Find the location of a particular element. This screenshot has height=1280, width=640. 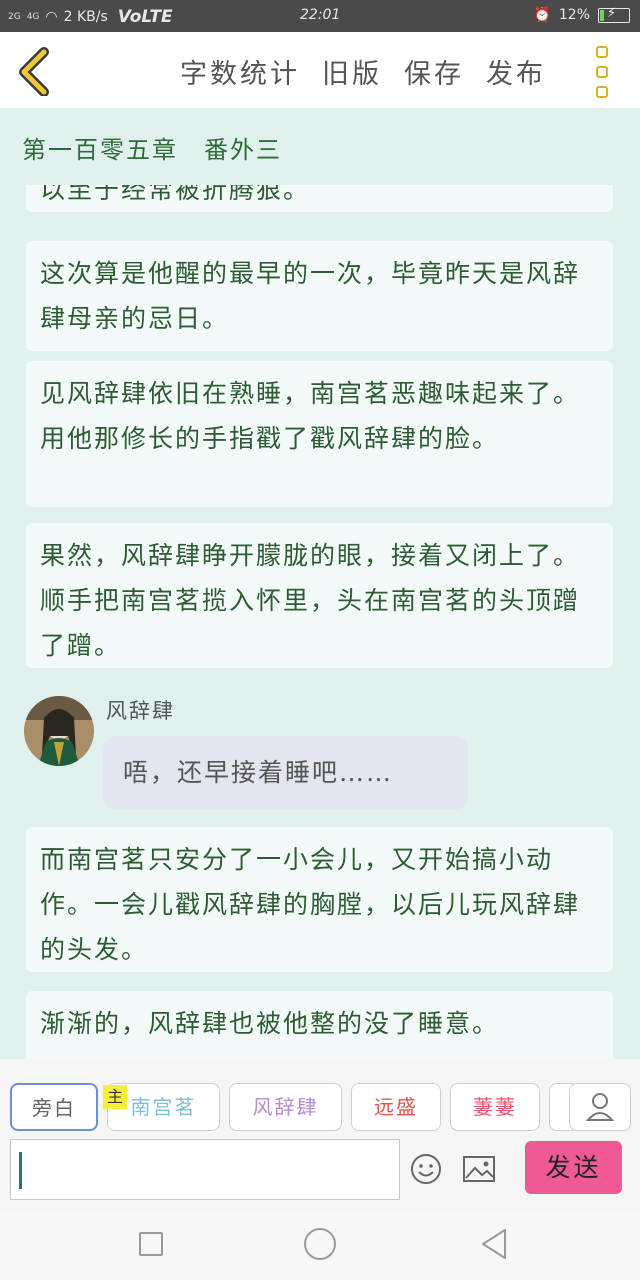

signal-4g: 4G is located at coordinates (33, 17).